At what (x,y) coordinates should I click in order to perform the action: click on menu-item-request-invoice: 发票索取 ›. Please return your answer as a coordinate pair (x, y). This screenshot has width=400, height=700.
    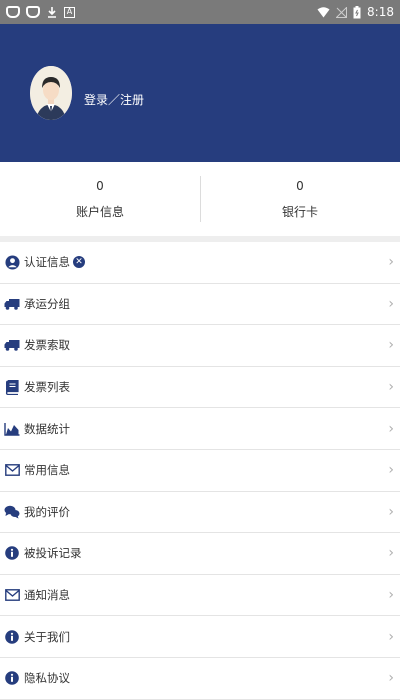
    Looking at the image, I should click on (200, 346).